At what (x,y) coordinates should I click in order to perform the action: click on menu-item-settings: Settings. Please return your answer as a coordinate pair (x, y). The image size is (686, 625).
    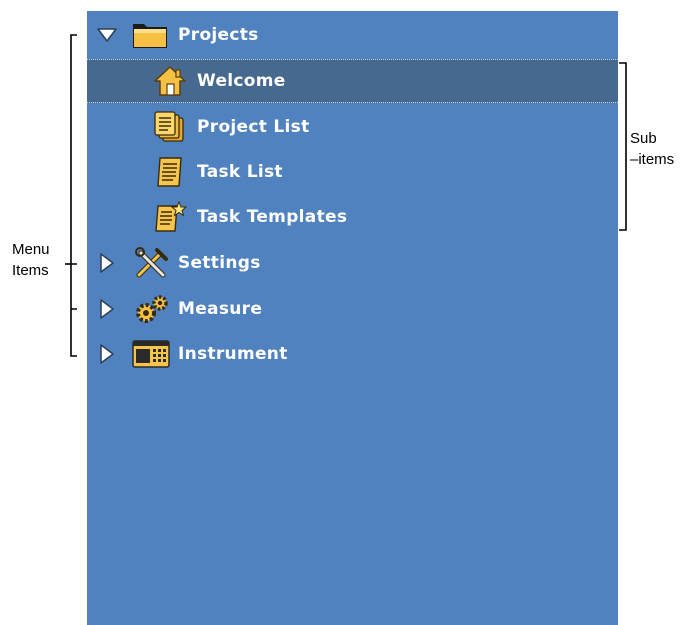
    Looking at the image, I should click on (352, 263).